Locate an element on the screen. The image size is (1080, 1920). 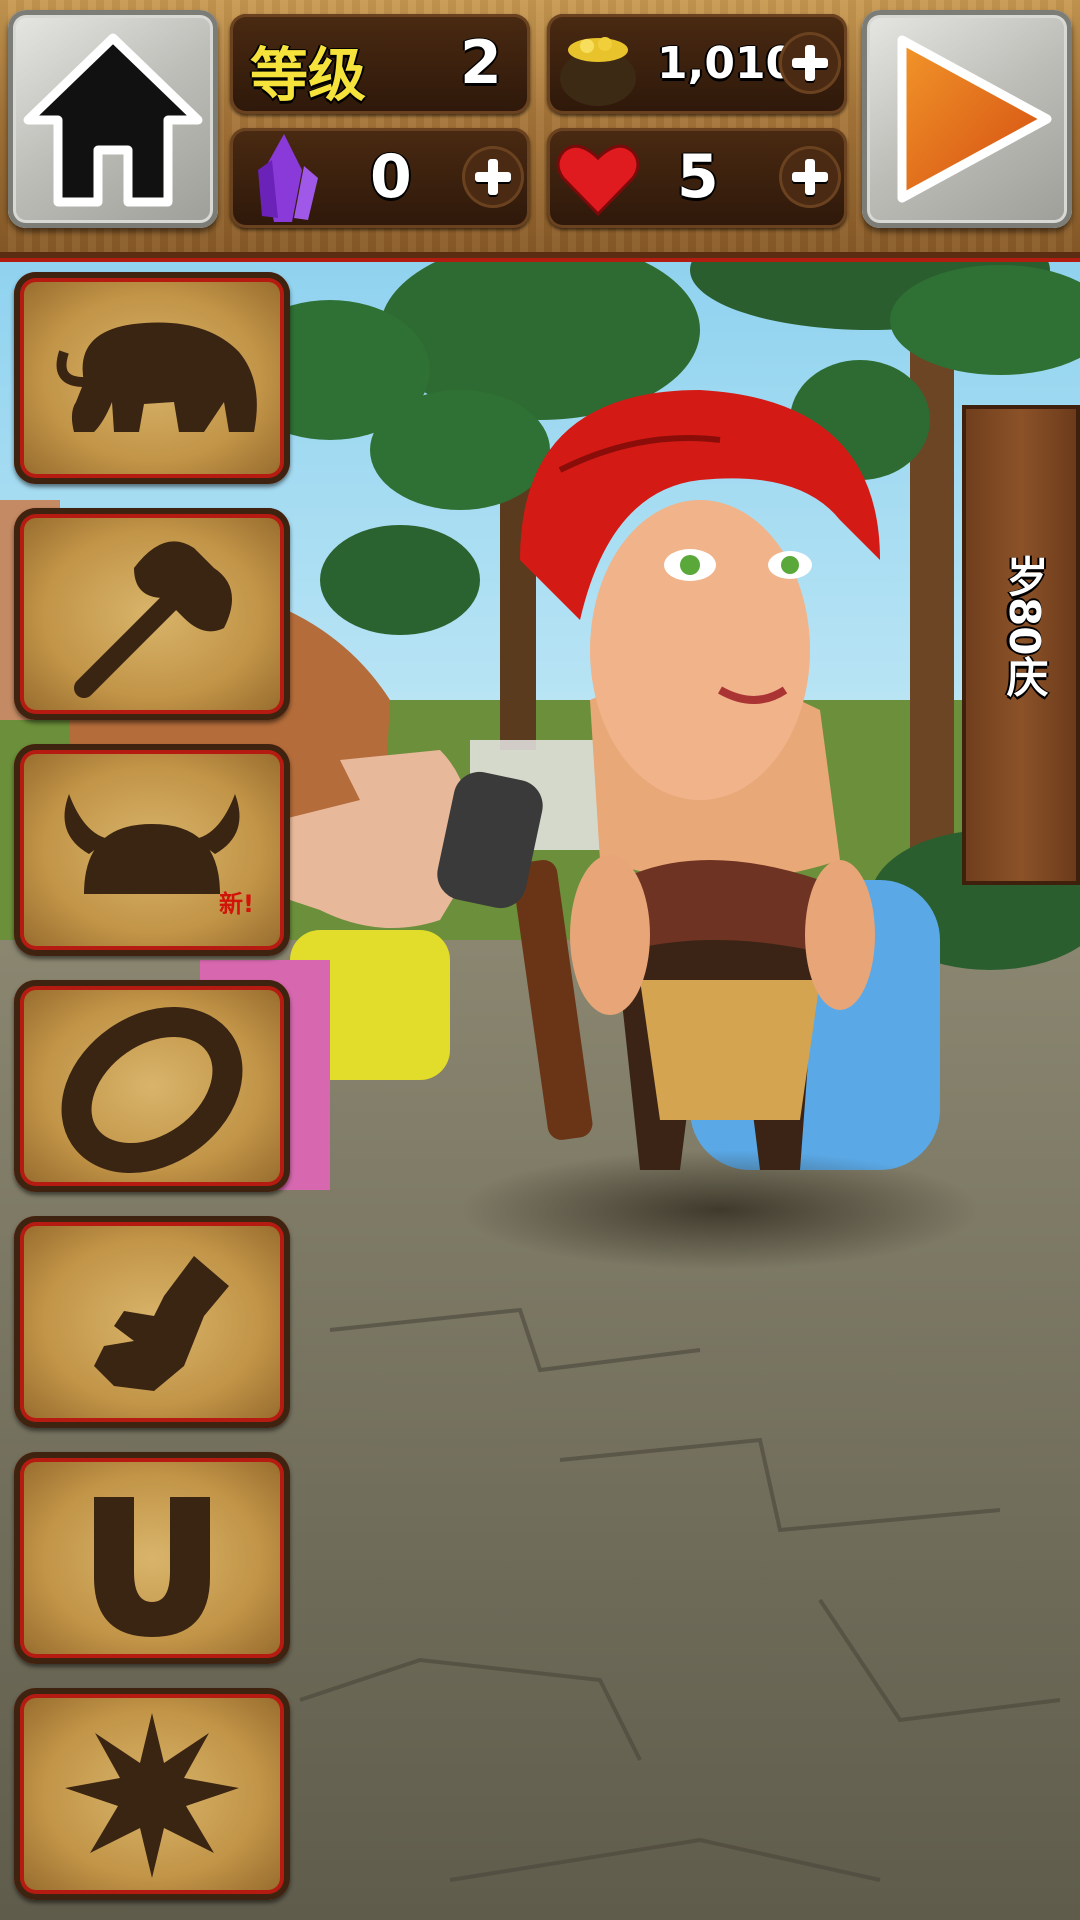
crystal-icon is located at coordinates (288, 178).